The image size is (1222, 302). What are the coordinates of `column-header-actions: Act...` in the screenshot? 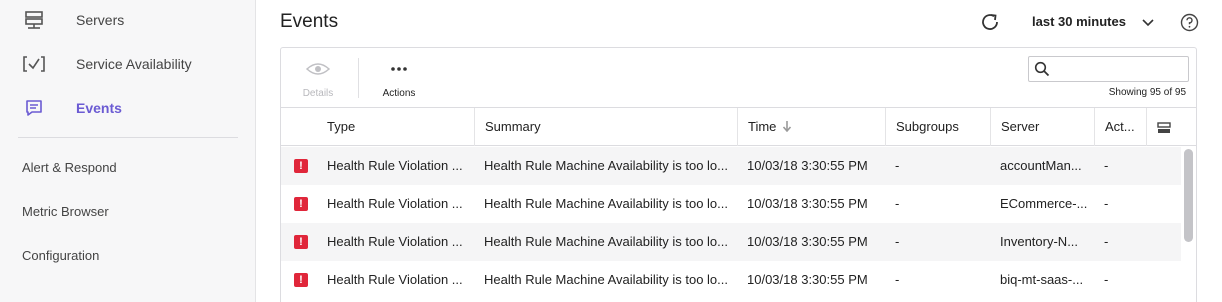 It's located at (1120, 127).